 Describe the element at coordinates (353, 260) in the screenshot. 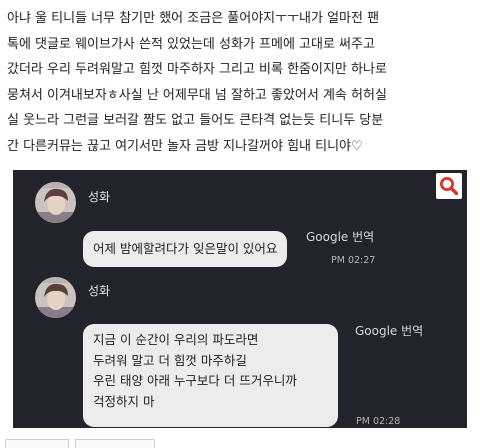

I see `message-time: PM 02:27` at that location.